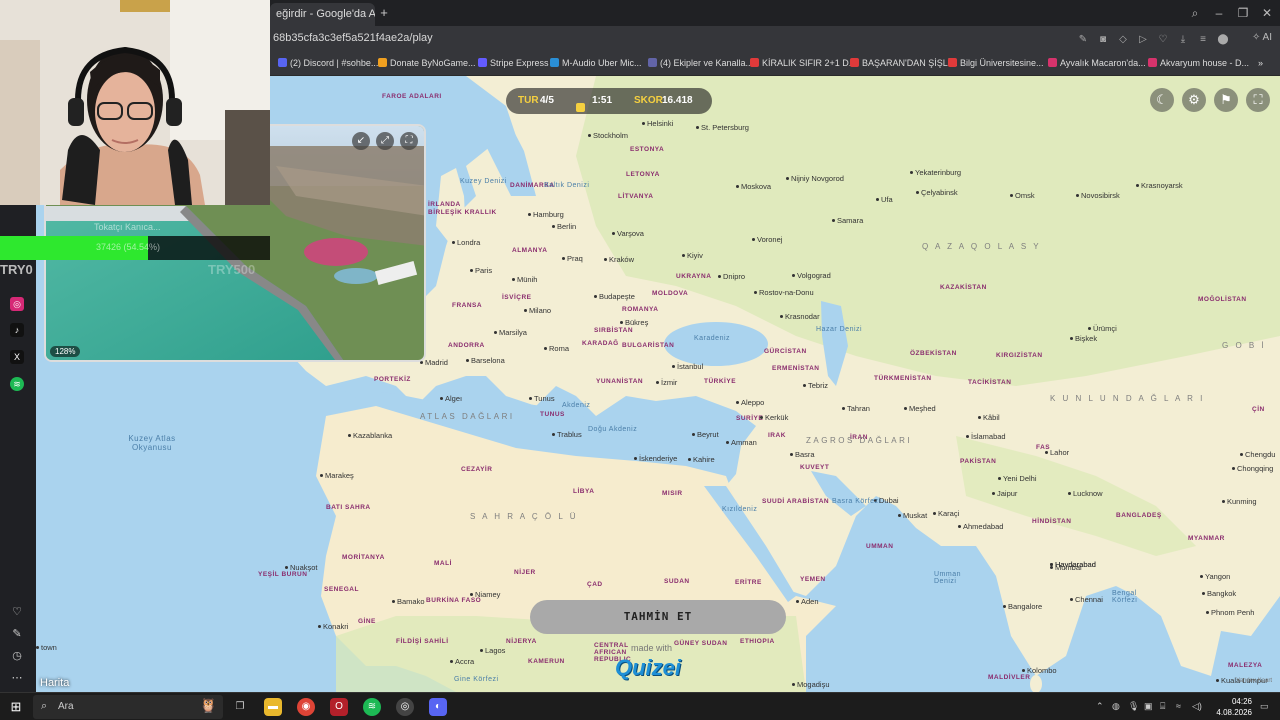 This screenshot has height=720, width=1280. What do you see at coordinates (1260, 65) in the screenshot?
I see `bookmarks-overflow-icon: »` at bounding box center [1260, 65].